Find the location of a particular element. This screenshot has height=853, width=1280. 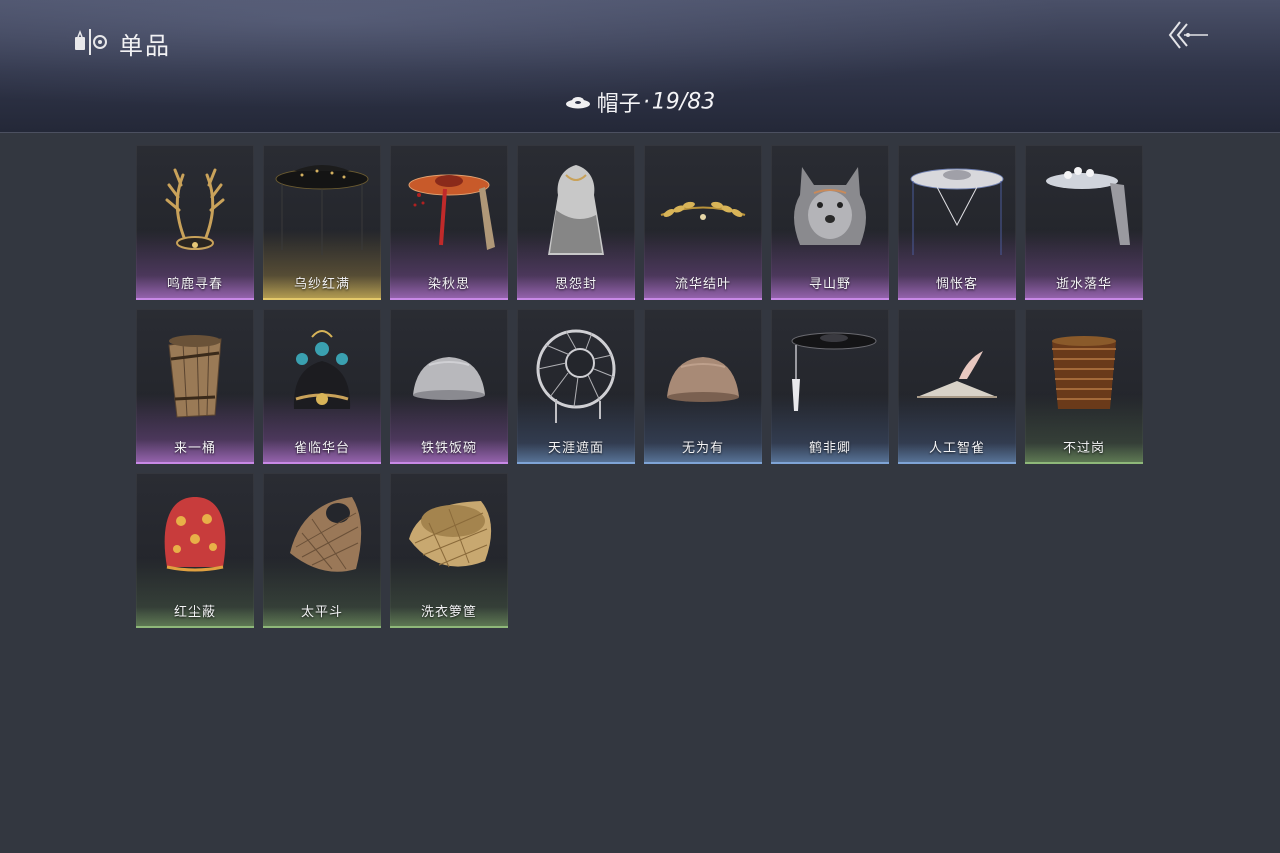

antler-crown-icon is located at coordinates (195, 209).